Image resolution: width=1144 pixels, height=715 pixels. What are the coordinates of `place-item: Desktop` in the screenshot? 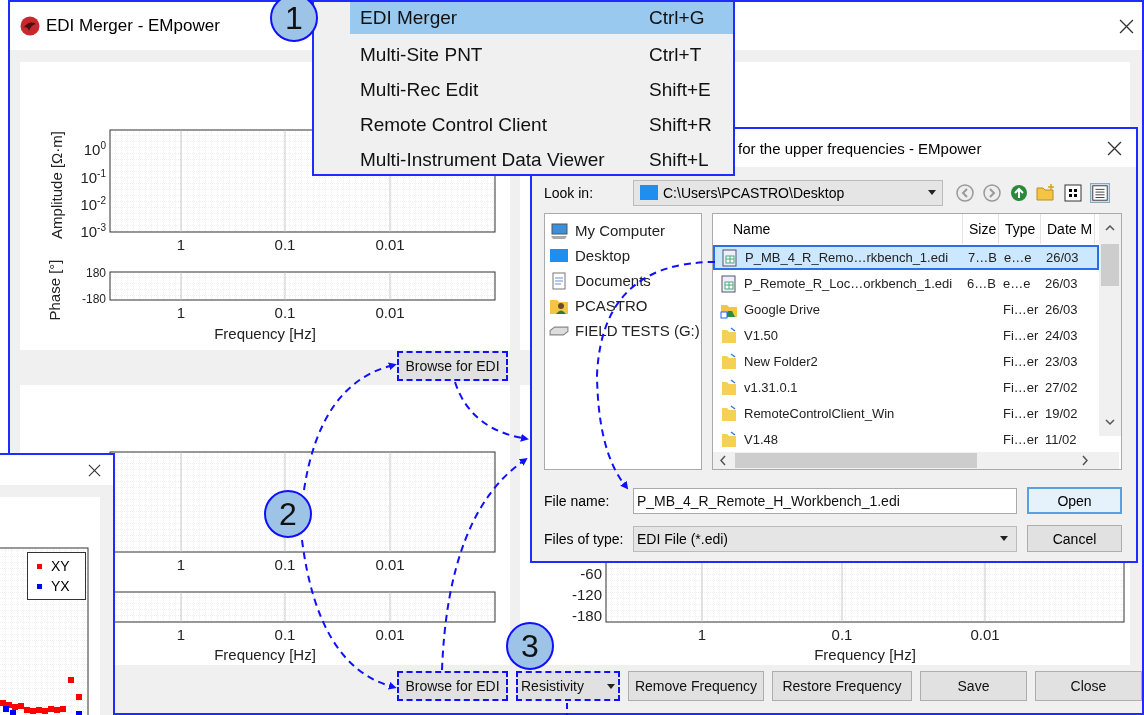 It's located at (623, 255).